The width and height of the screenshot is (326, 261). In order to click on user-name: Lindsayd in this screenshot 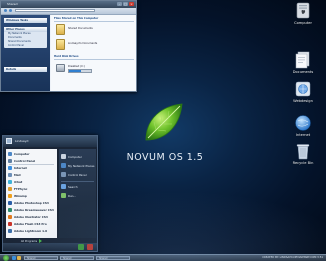, I will do `click(22, 141)`.